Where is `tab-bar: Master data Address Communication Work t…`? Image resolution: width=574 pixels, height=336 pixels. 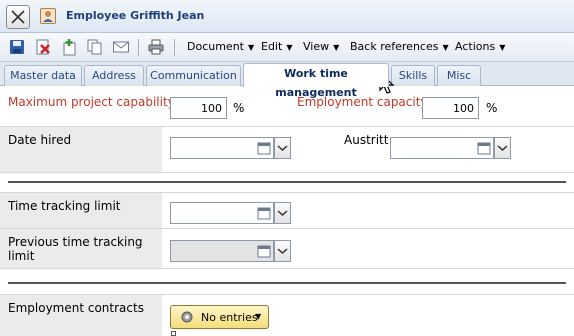
tab-bar: Master data Address Communication Work t… is located at coordinates (287, 80).